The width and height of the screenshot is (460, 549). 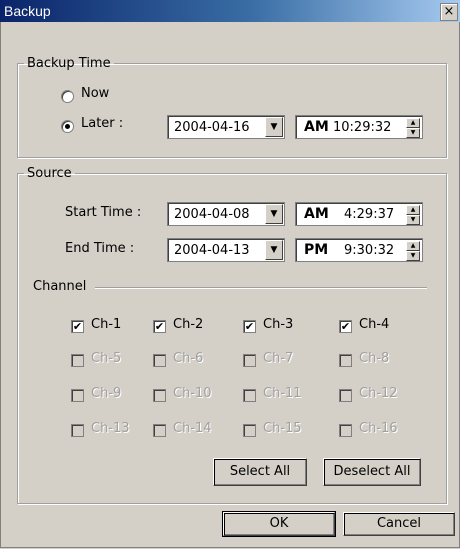 I want to click on start-ampm: AM, so click(x=316, y=214).